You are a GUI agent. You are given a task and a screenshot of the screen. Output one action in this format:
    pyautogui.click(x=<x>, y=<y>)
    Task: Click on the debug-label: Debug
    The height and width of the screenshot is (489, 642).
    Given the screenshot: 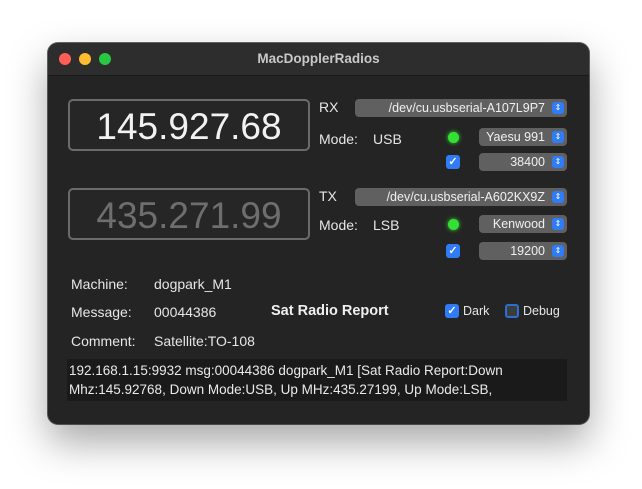 What is the action you would take?
    pyautogui.click(x=541, y=311)
    